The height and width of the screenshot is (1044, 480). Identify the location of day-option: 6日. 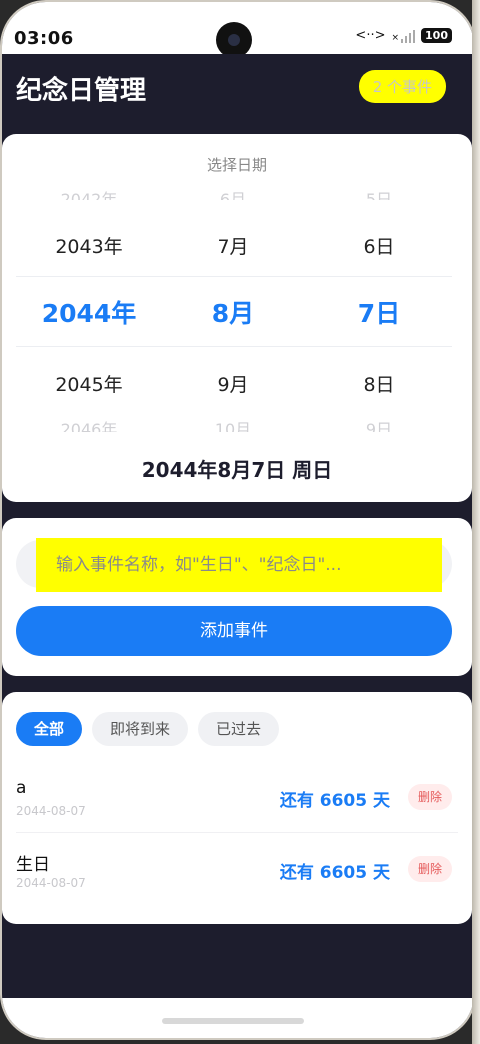
(379, 245).